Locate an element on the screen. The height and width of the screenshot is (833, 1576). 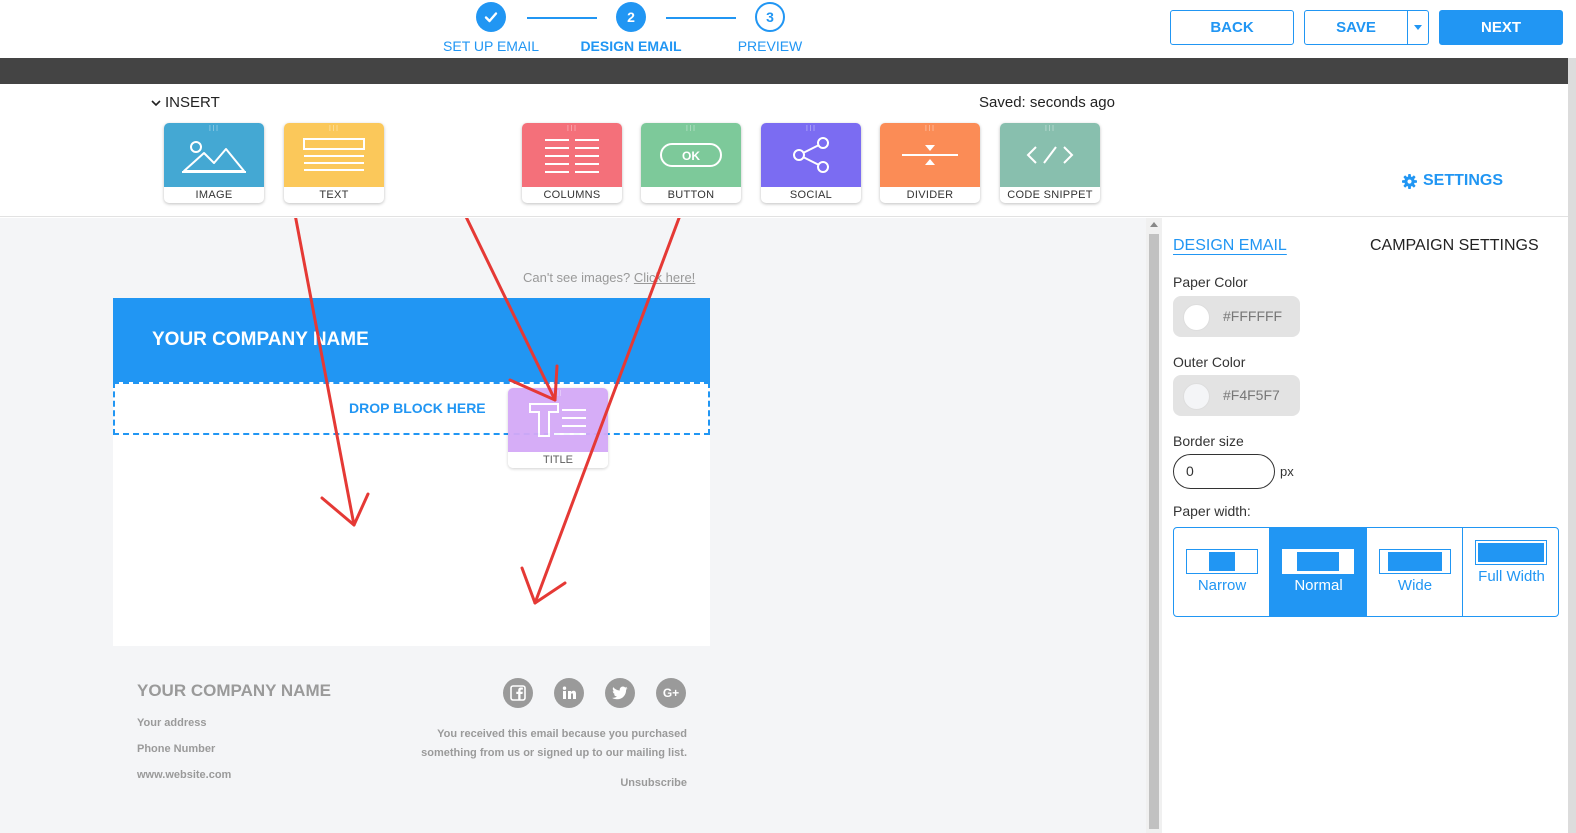
code-icon is located at coordinates (1050, 155).